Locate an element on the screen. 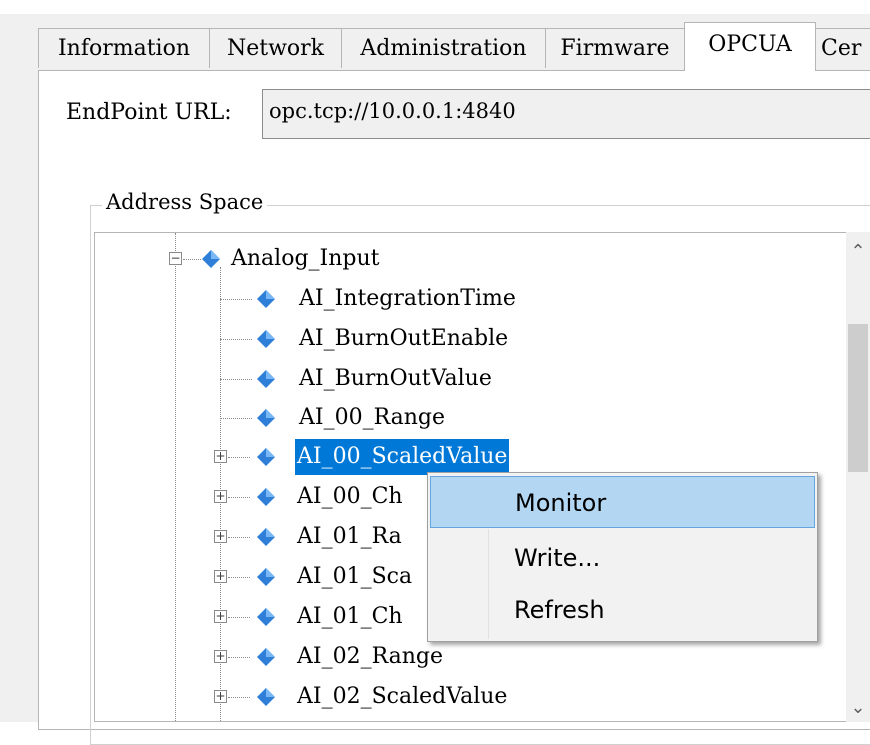 This screenshot has height=745, width=870. tree-node-ai-integrationtime: AI_IntegrationTime is located at coordinates (470, 299).